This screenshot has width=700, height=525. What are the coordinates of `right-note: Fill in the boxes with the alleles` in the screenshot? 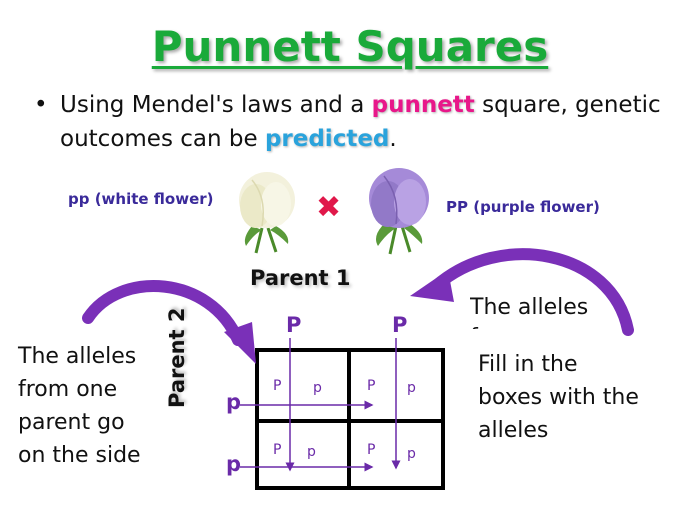 It's located at (558, 397).